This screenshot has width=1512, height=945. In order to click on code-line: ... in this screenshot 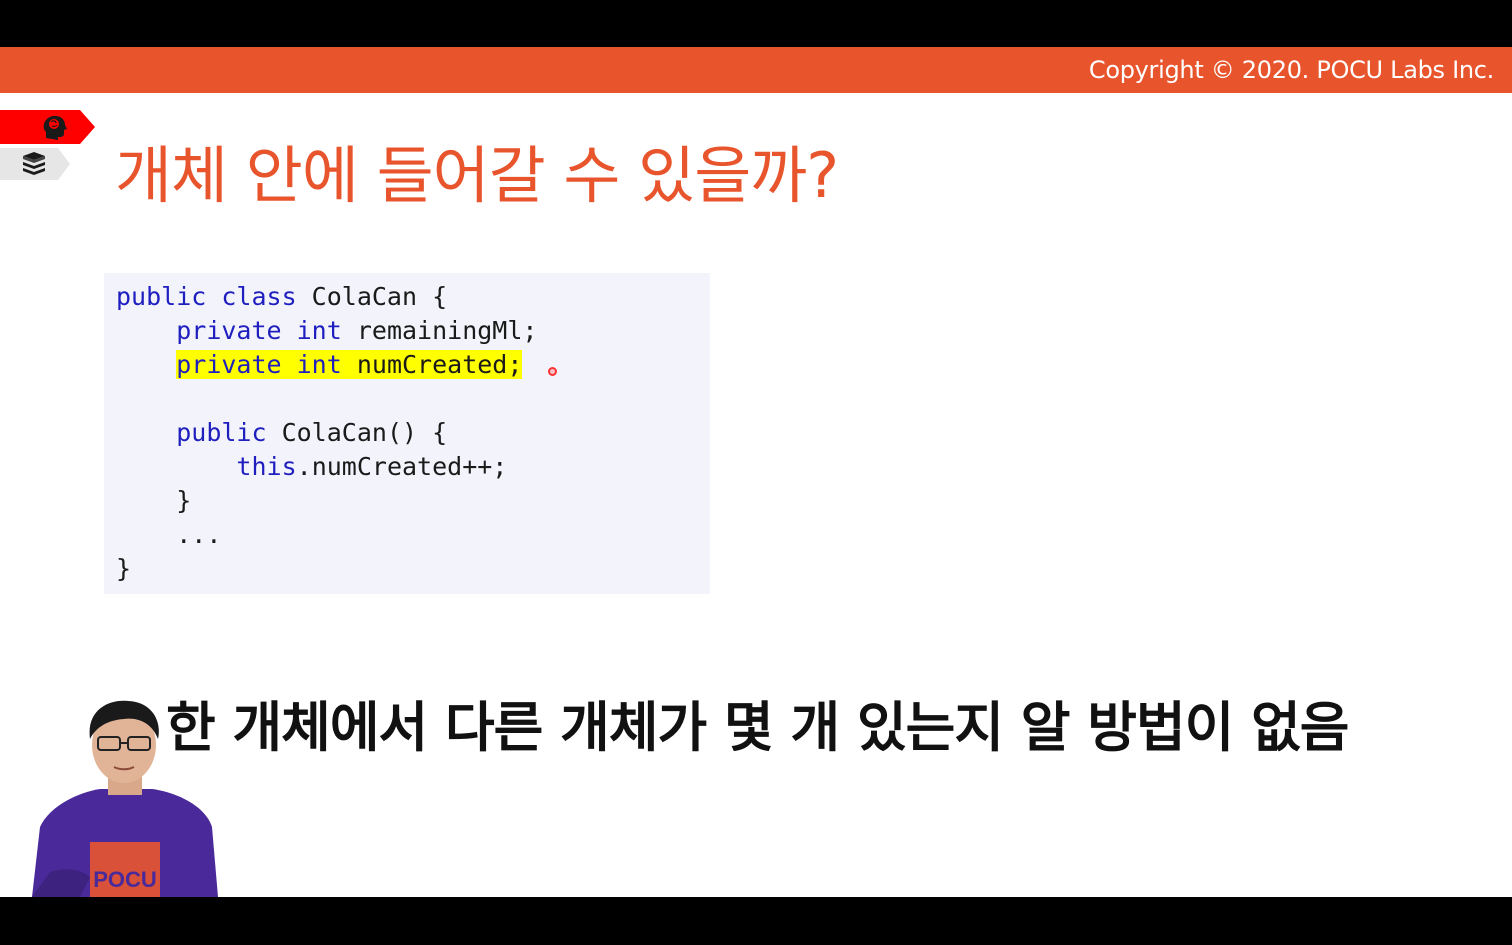, I will do `click(199, 534)`.